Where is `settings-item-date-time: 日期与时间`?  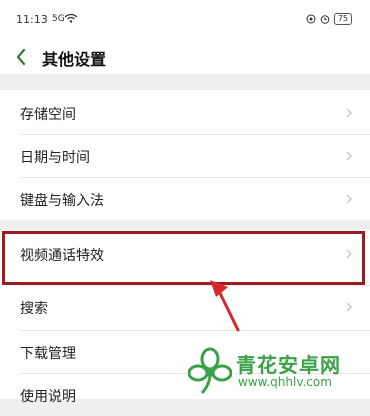 settings-item-date-time: 日期与时间 is located at coordinates (185, 156).